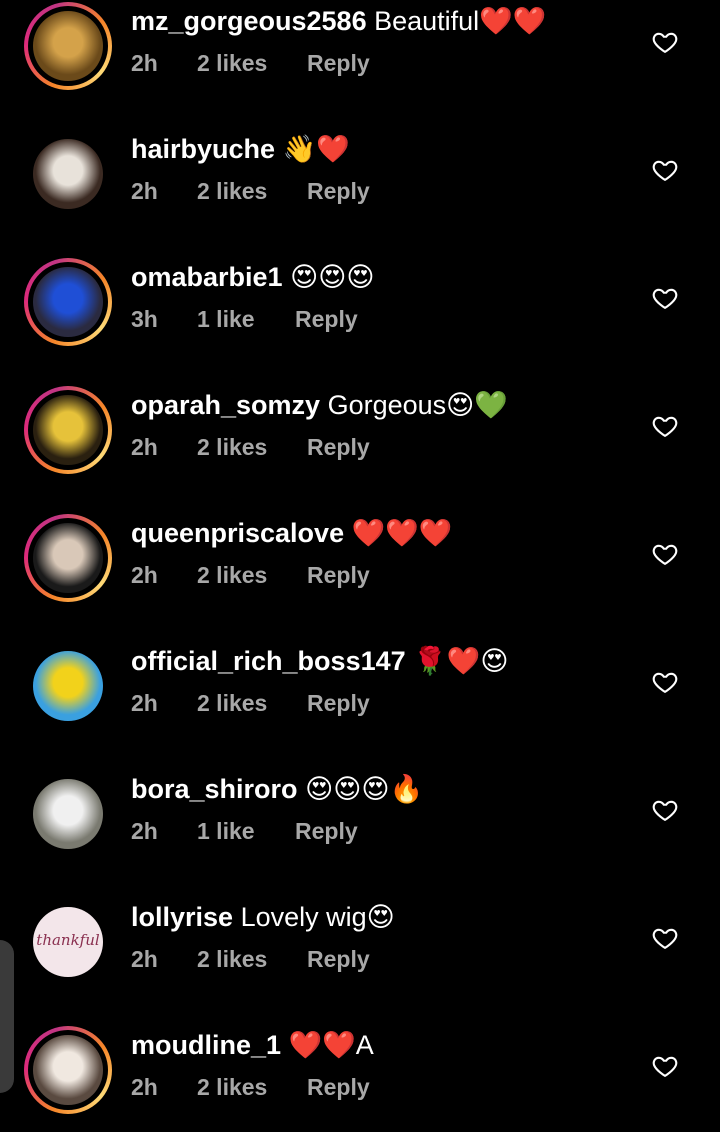  Describe the element at coordinates (182, 917) in the screenshot. I see `comment-username: lollyrise` at that location.